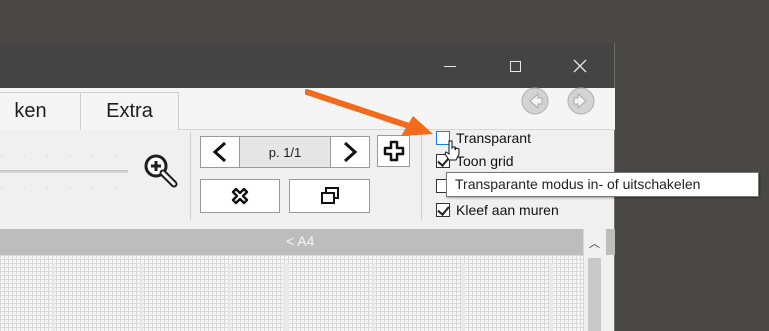  What do you see at coordinates (535, 101) in the screenshot?
I see `back-icon` at bounding box center [535, 101].